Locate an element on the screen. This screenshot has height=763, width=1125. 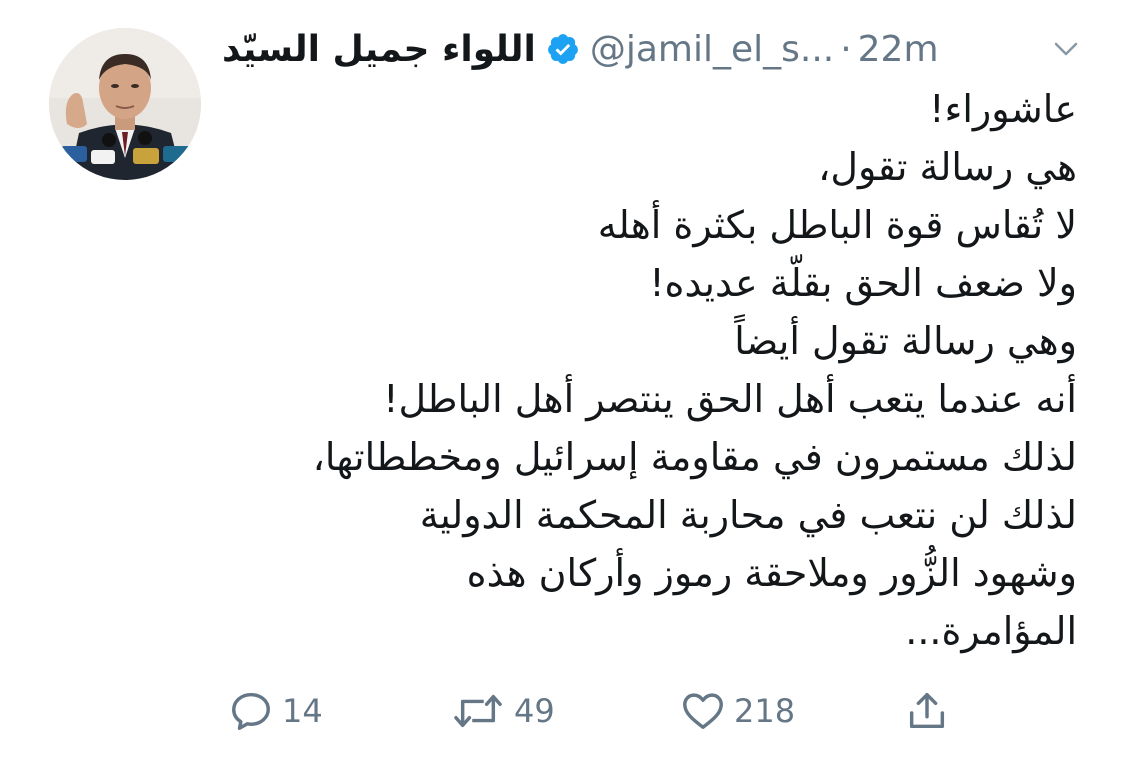
tweet-actions: 14 49 218 is located at coordinates (608, 711).